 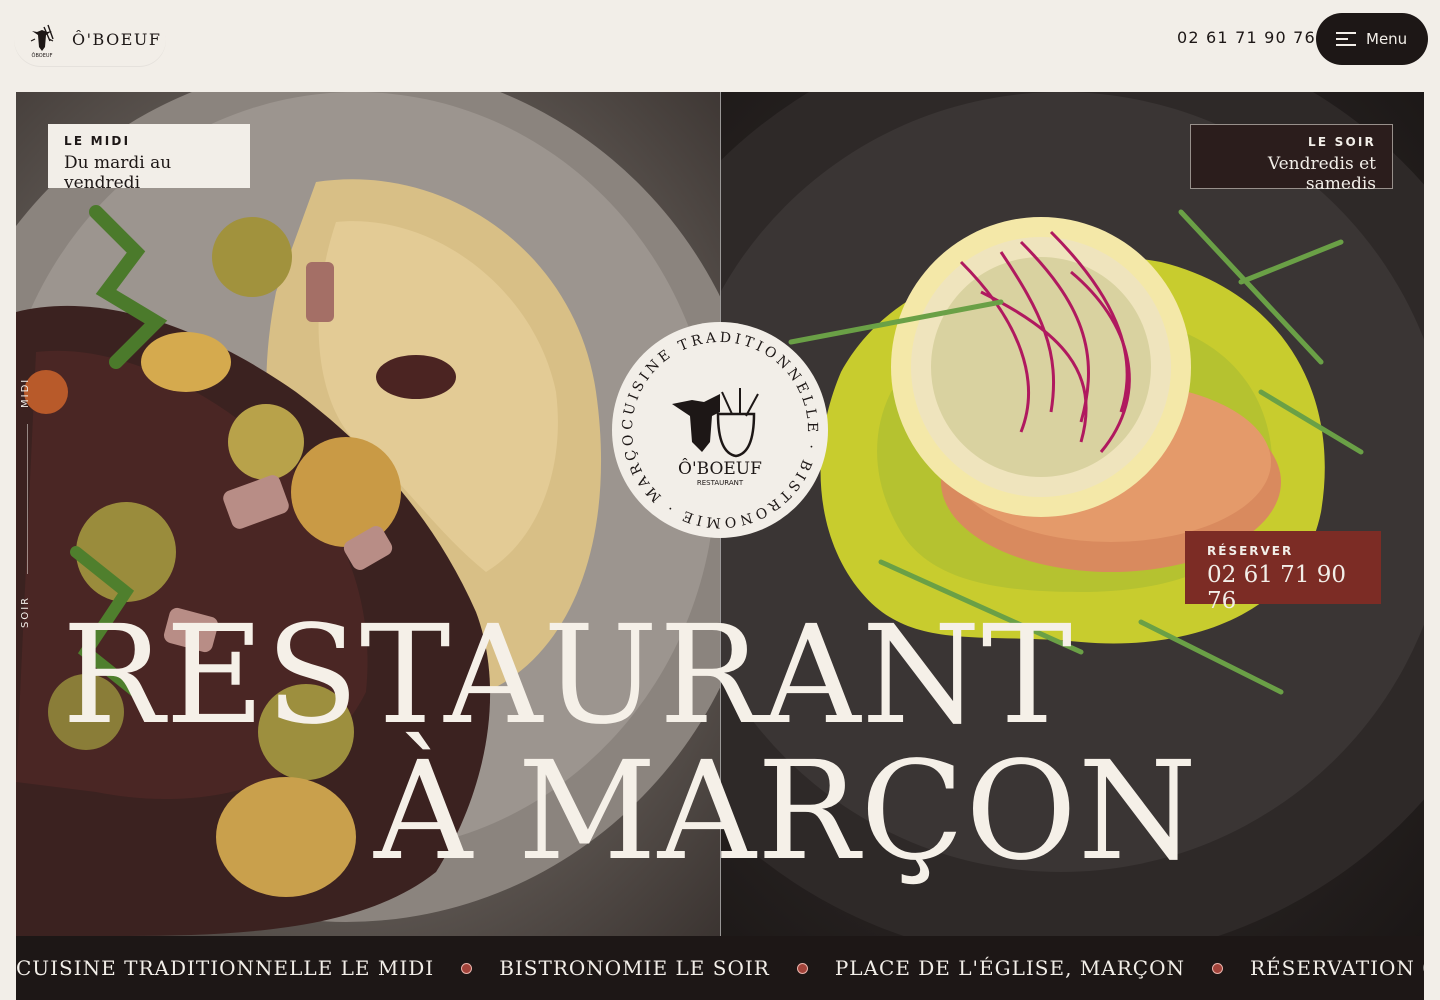 I want to click on svg-text: ÔBOEUF, so click(x=42, y=55).